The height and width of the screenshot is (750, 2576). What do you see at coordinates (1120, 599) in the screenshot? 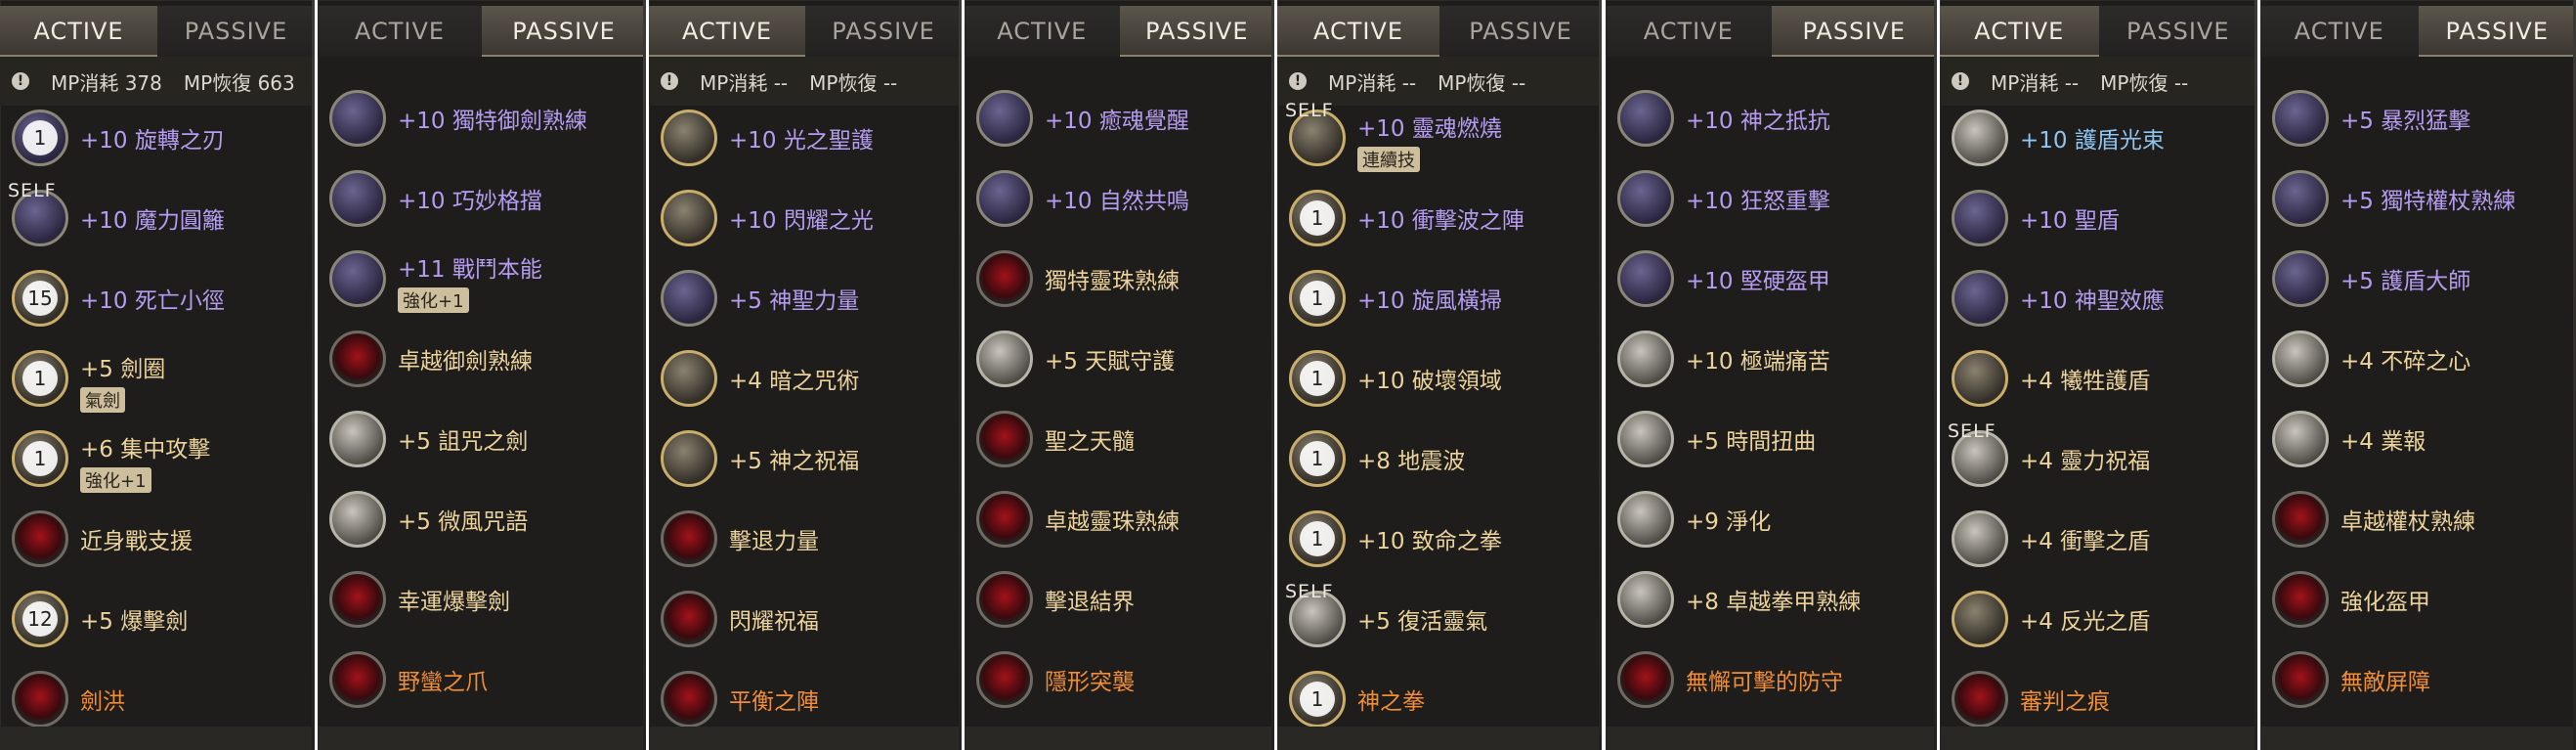
I see `skill-row: 擊退結界` at bounding box center [1120, 599].